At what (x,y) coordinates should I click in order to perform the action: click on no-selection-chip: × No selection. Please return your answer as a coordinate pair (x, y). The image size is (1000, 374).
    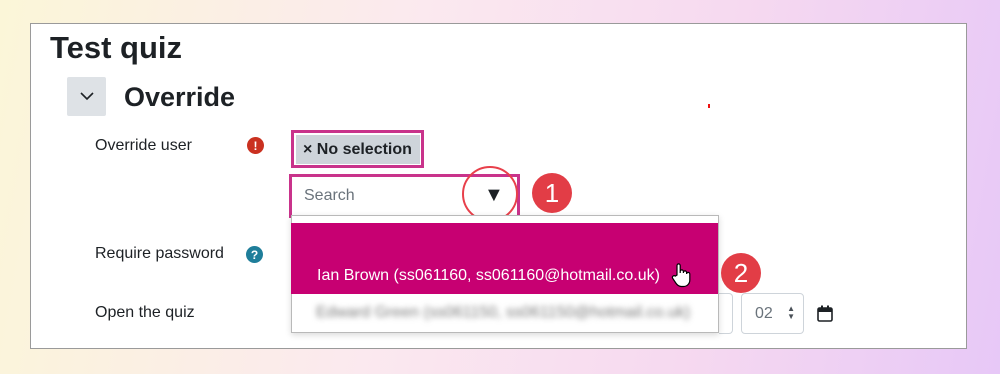
    Looking at the image, I should click on (358, 149).